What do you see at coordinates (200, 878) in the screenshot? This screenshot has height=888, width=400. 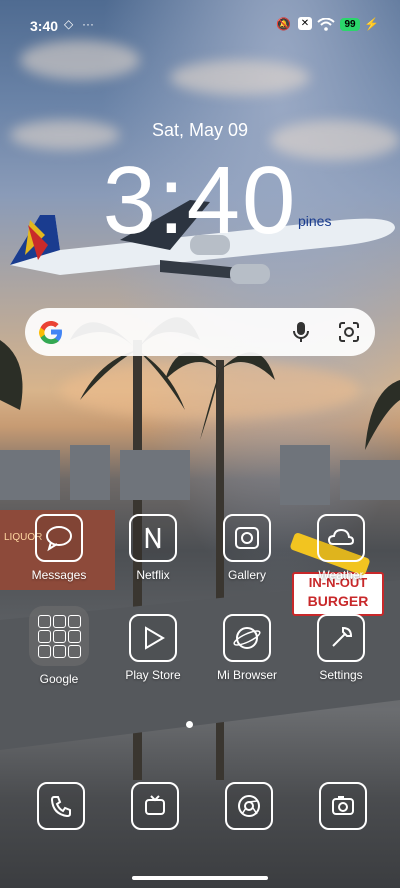 I see `home-gesture-bar` at bounding box center [200, 878].